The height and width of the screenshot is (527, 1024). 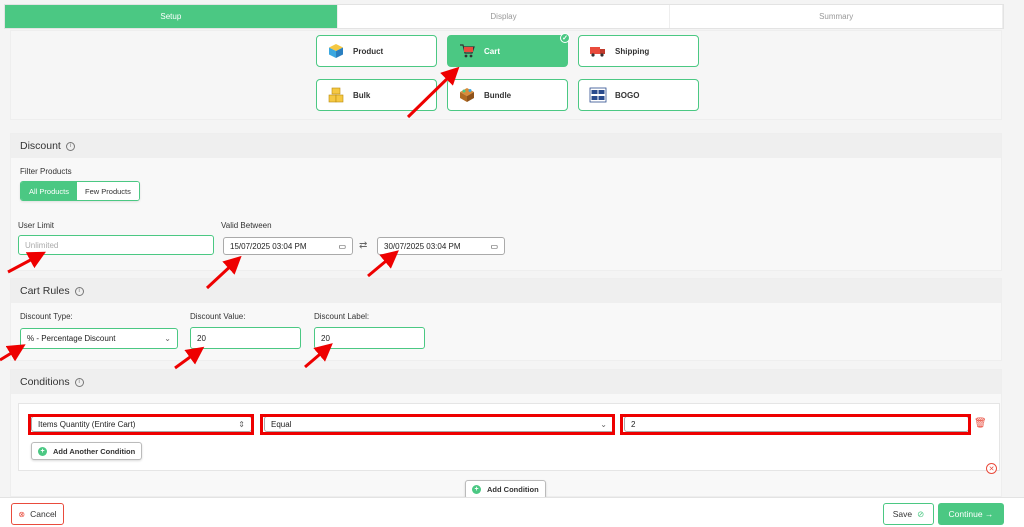 What do you see at coordinates (902, 514) in the screenshot?
I see `save-label: Save` at bounding box center [902, 514].